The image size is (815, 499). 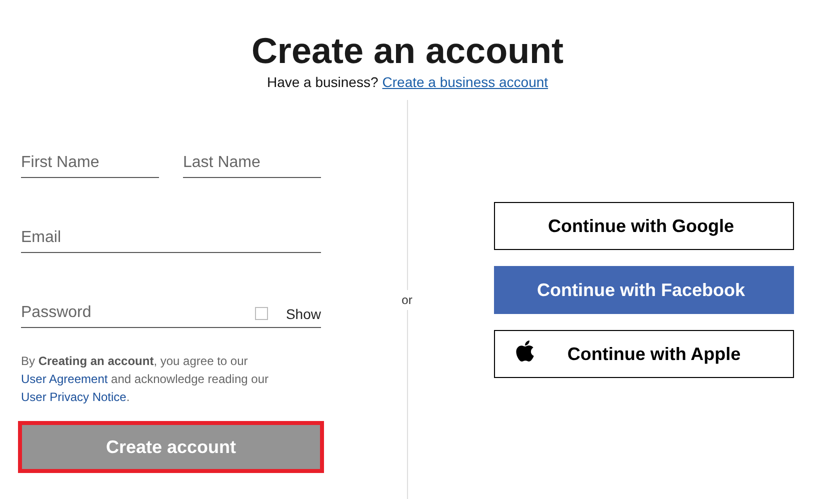 What do you see at coordinates (303, 314) in the screenshot?
I see `show-label: Show` at bounding box center [303, 314].